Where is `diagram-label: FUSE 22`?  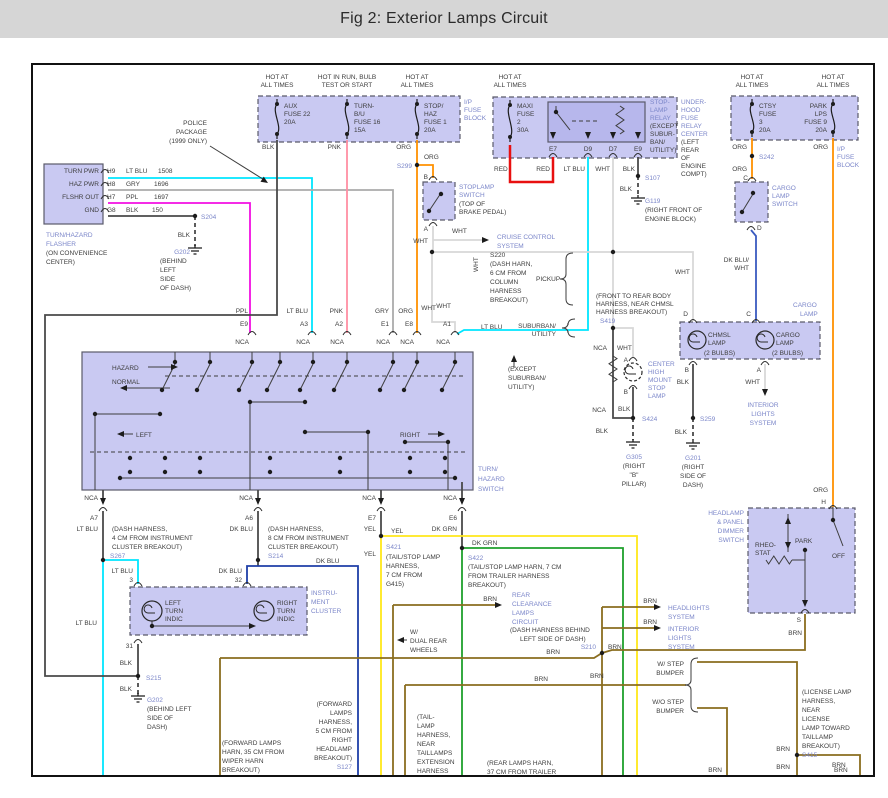
diagram-label: FUSE 22 is located at coordinates (297, 114).